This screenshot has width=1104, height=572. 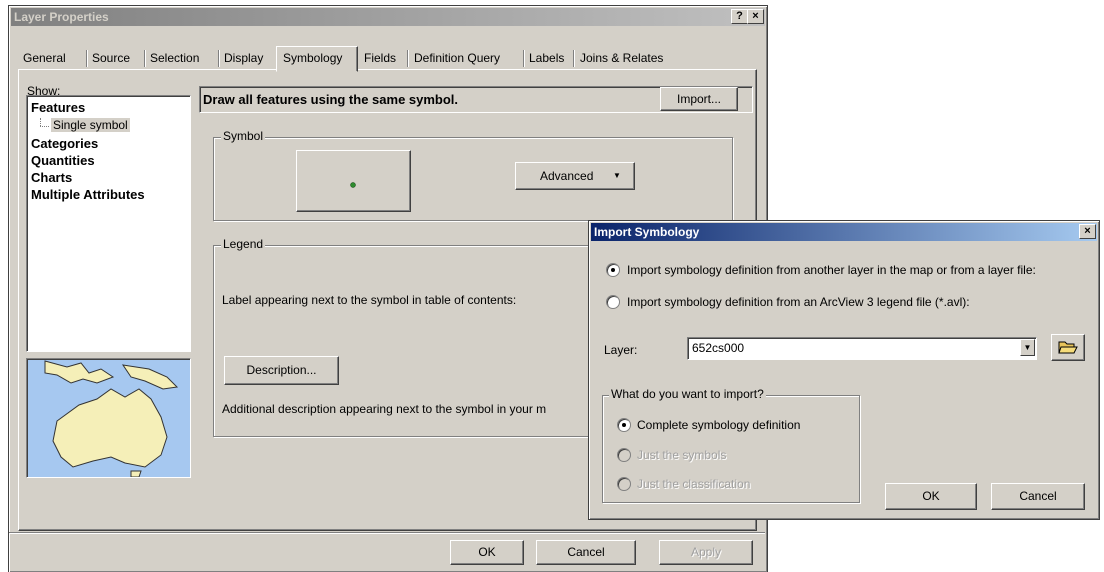 What do you see at coordinates (111, 418) in the screenshot?
I see `australia-map-image` at bounding box center [111, 418].